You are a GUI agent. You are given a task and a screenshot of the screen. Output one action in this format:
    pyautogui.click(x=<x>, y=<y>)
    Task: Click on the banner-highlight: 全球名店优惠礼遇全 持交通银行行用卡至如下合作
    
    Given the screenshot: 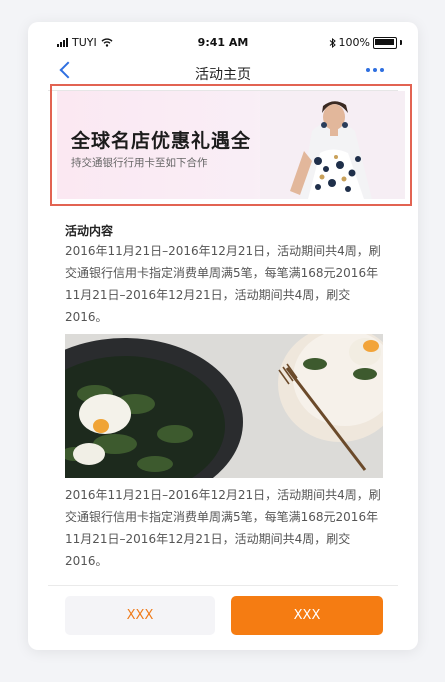 What is the action you would take?
    pyautogui.click(x=231, y=145)
    